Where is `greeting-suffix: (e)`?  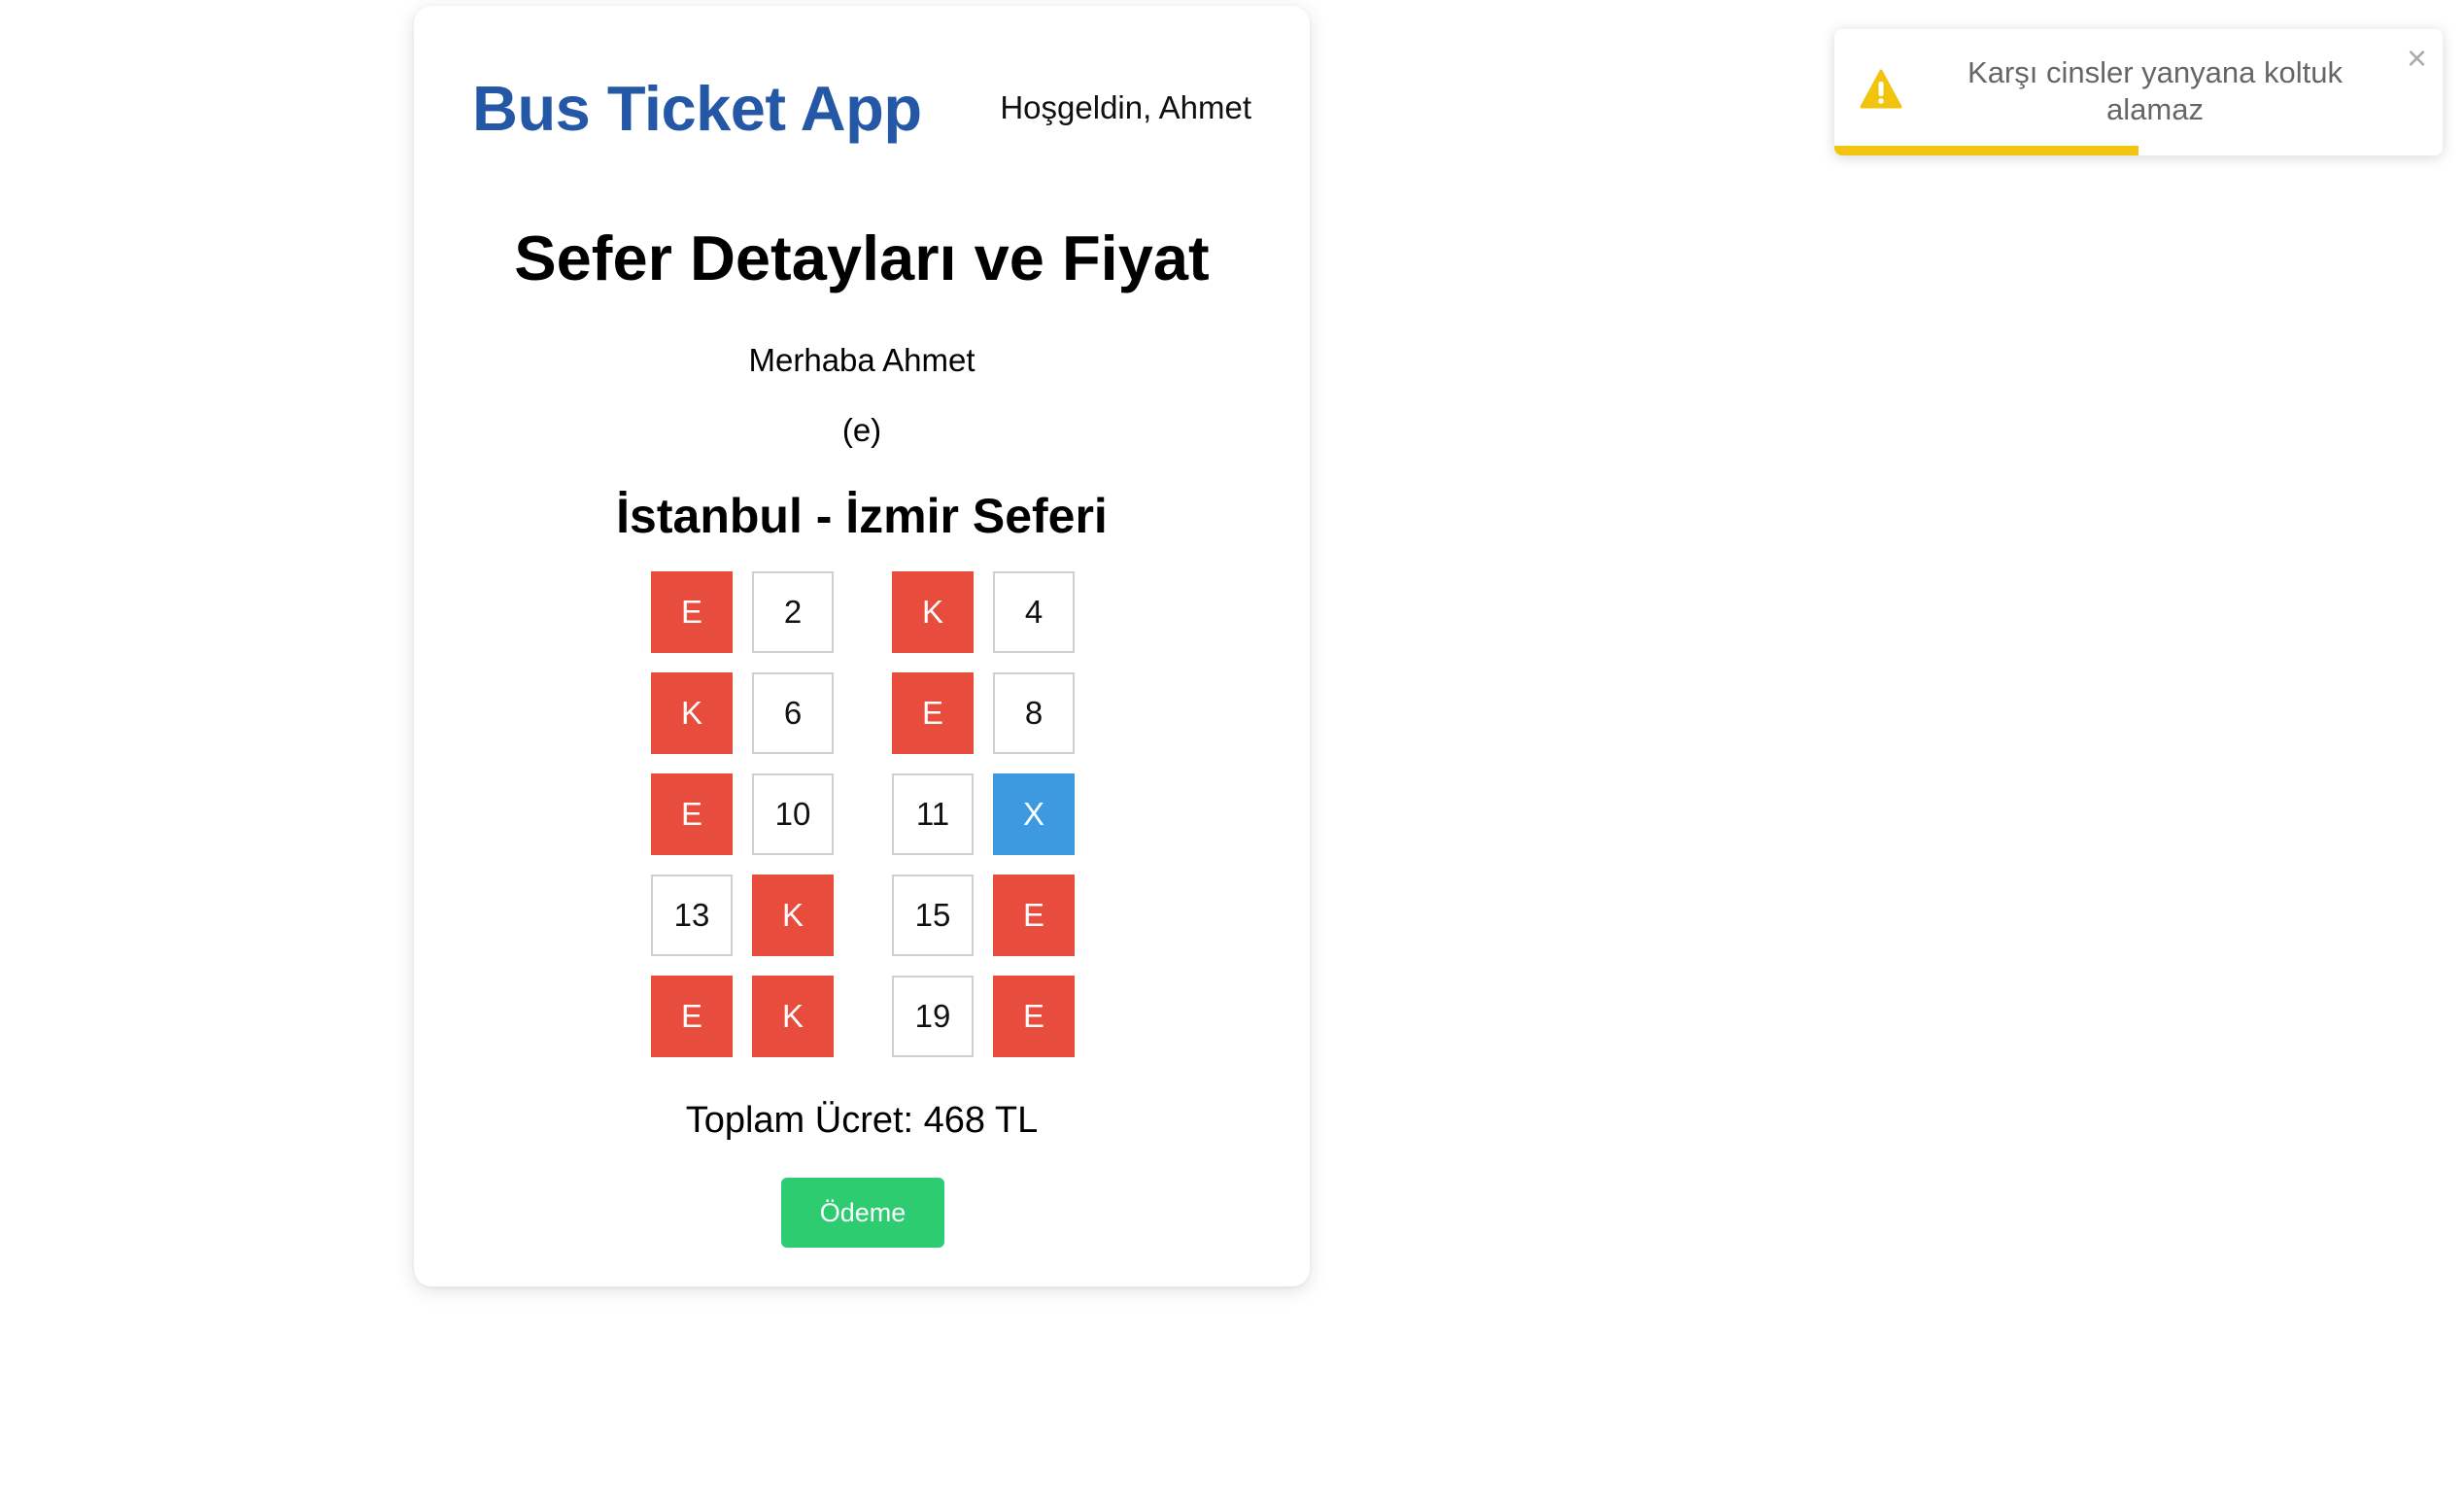
greeting-suffix: (e) is located at coordinates (861, 430).